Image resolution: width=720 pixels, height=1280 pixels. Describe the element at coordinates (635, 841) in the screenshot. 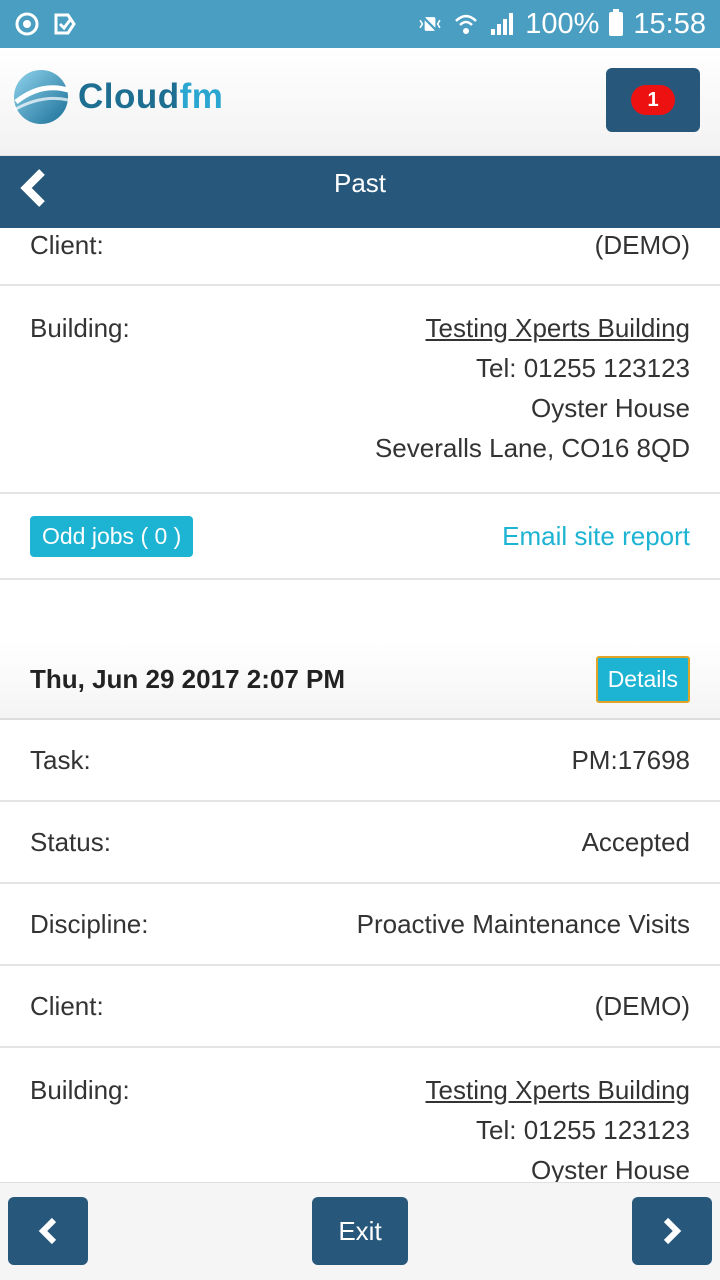

I see `status-value: Accepted` at that location.